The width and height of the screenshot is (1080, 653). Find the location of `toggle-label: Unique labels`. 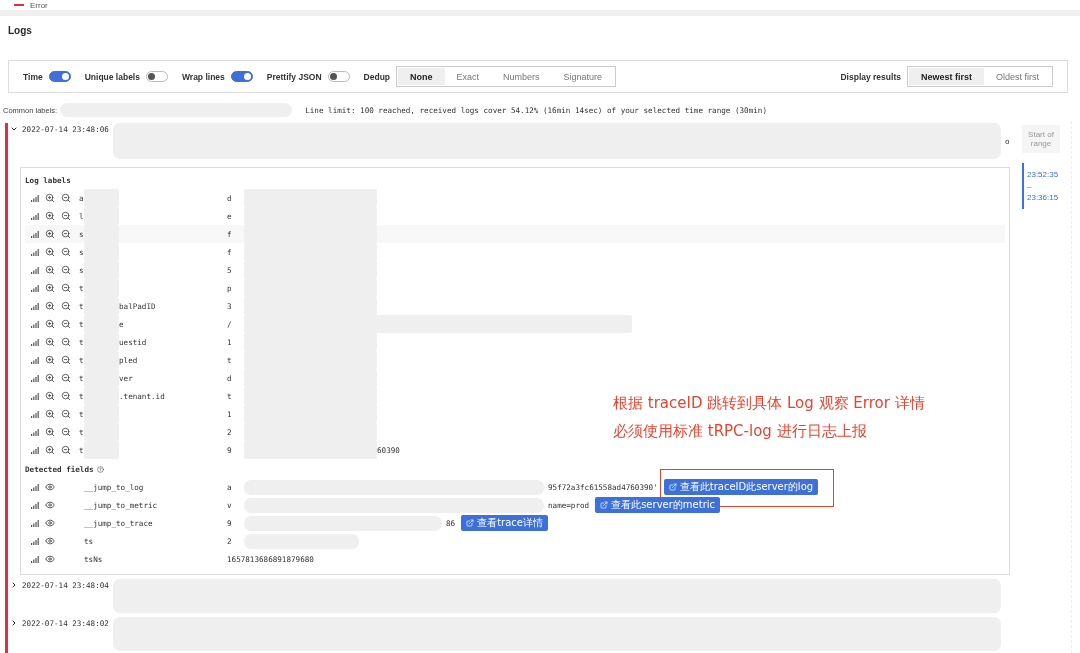

toggle-label: Unique labels is located at coordinates (112, 76).